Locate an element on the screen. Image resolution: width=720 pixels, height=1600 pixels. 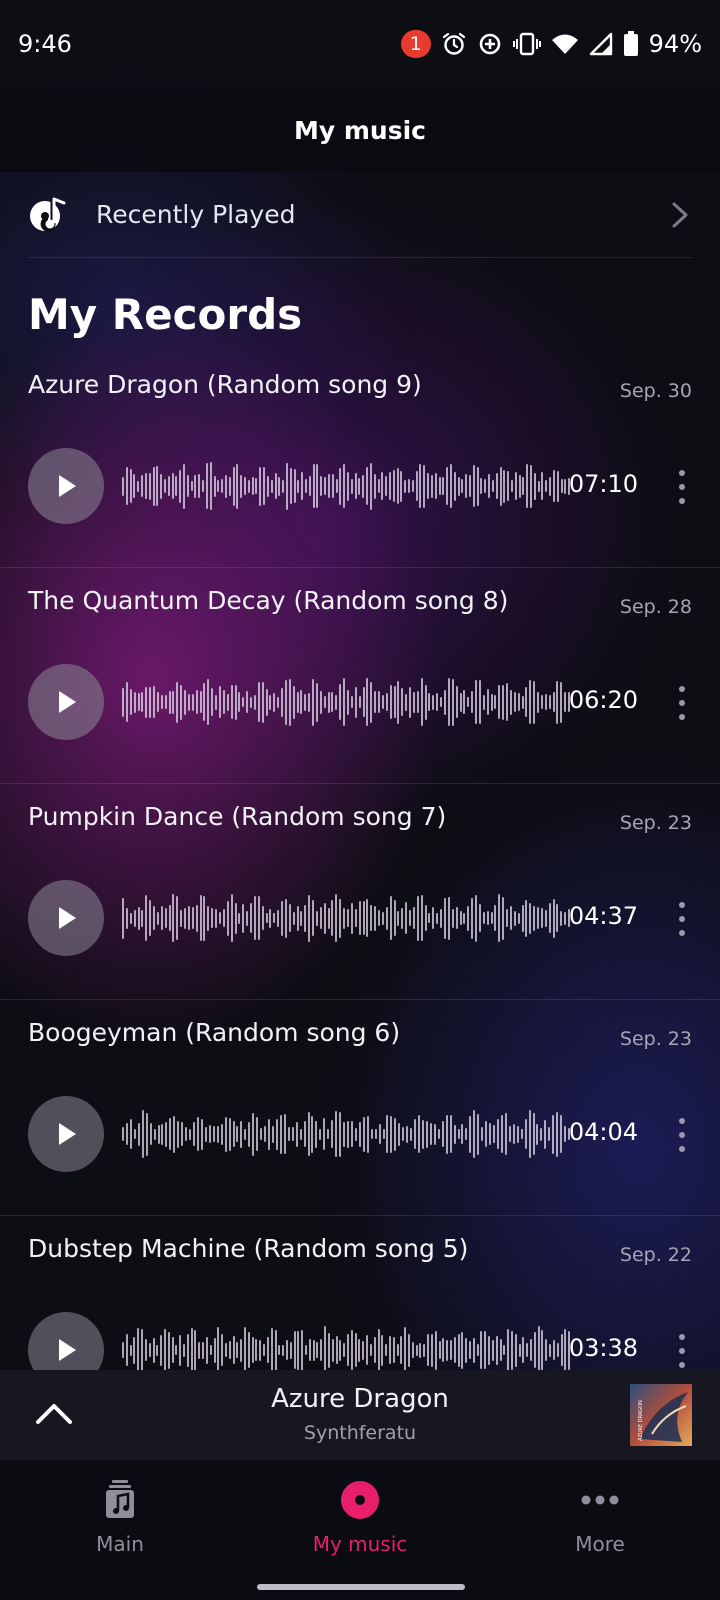
recently-played-row: Recently Played is located at coordinates (360, 215).